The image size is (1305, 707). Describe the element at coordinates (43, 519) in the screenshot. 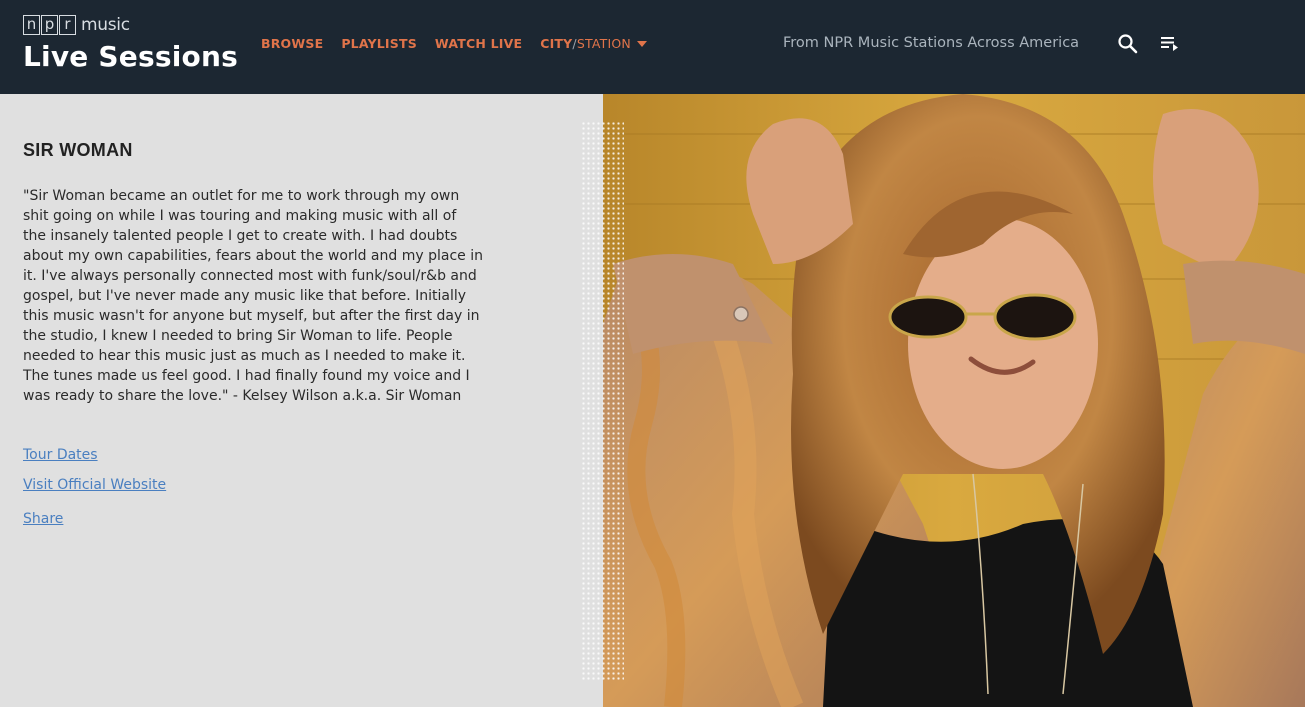

I see `share-link: Share` at that location.